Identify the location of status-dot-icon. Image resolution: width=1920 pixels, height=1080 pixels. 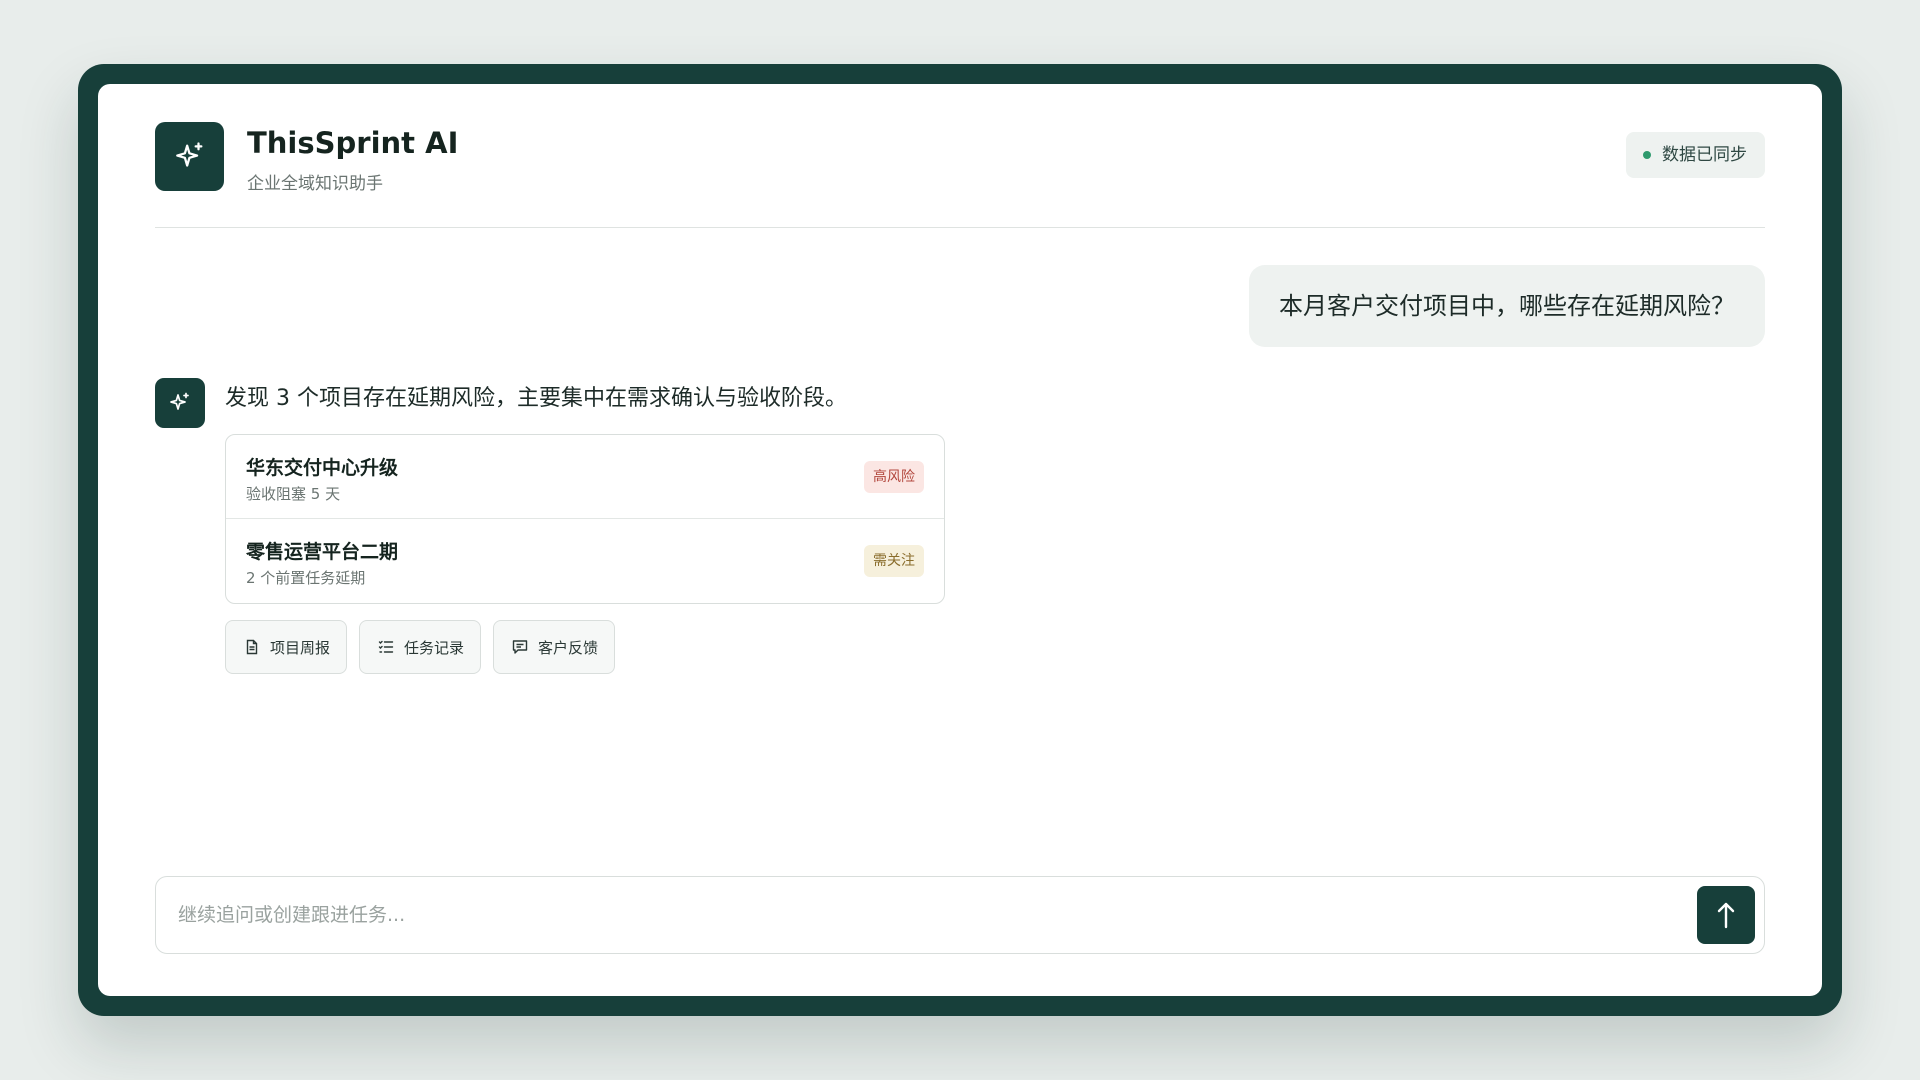
(1647, 155).